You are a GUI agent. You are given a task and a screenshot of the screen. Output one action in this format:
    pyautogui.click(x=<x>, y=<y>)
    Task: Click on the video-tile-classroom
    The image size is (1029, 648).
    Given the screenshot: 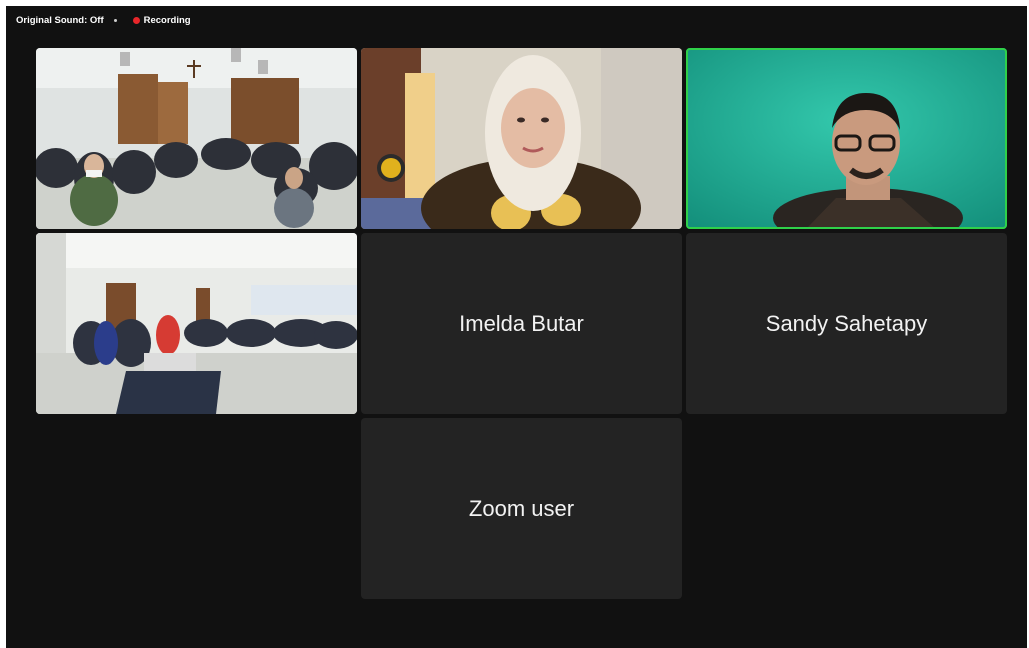 What is the action you would take?
    pyautogui.click(x=196, y=138)
    